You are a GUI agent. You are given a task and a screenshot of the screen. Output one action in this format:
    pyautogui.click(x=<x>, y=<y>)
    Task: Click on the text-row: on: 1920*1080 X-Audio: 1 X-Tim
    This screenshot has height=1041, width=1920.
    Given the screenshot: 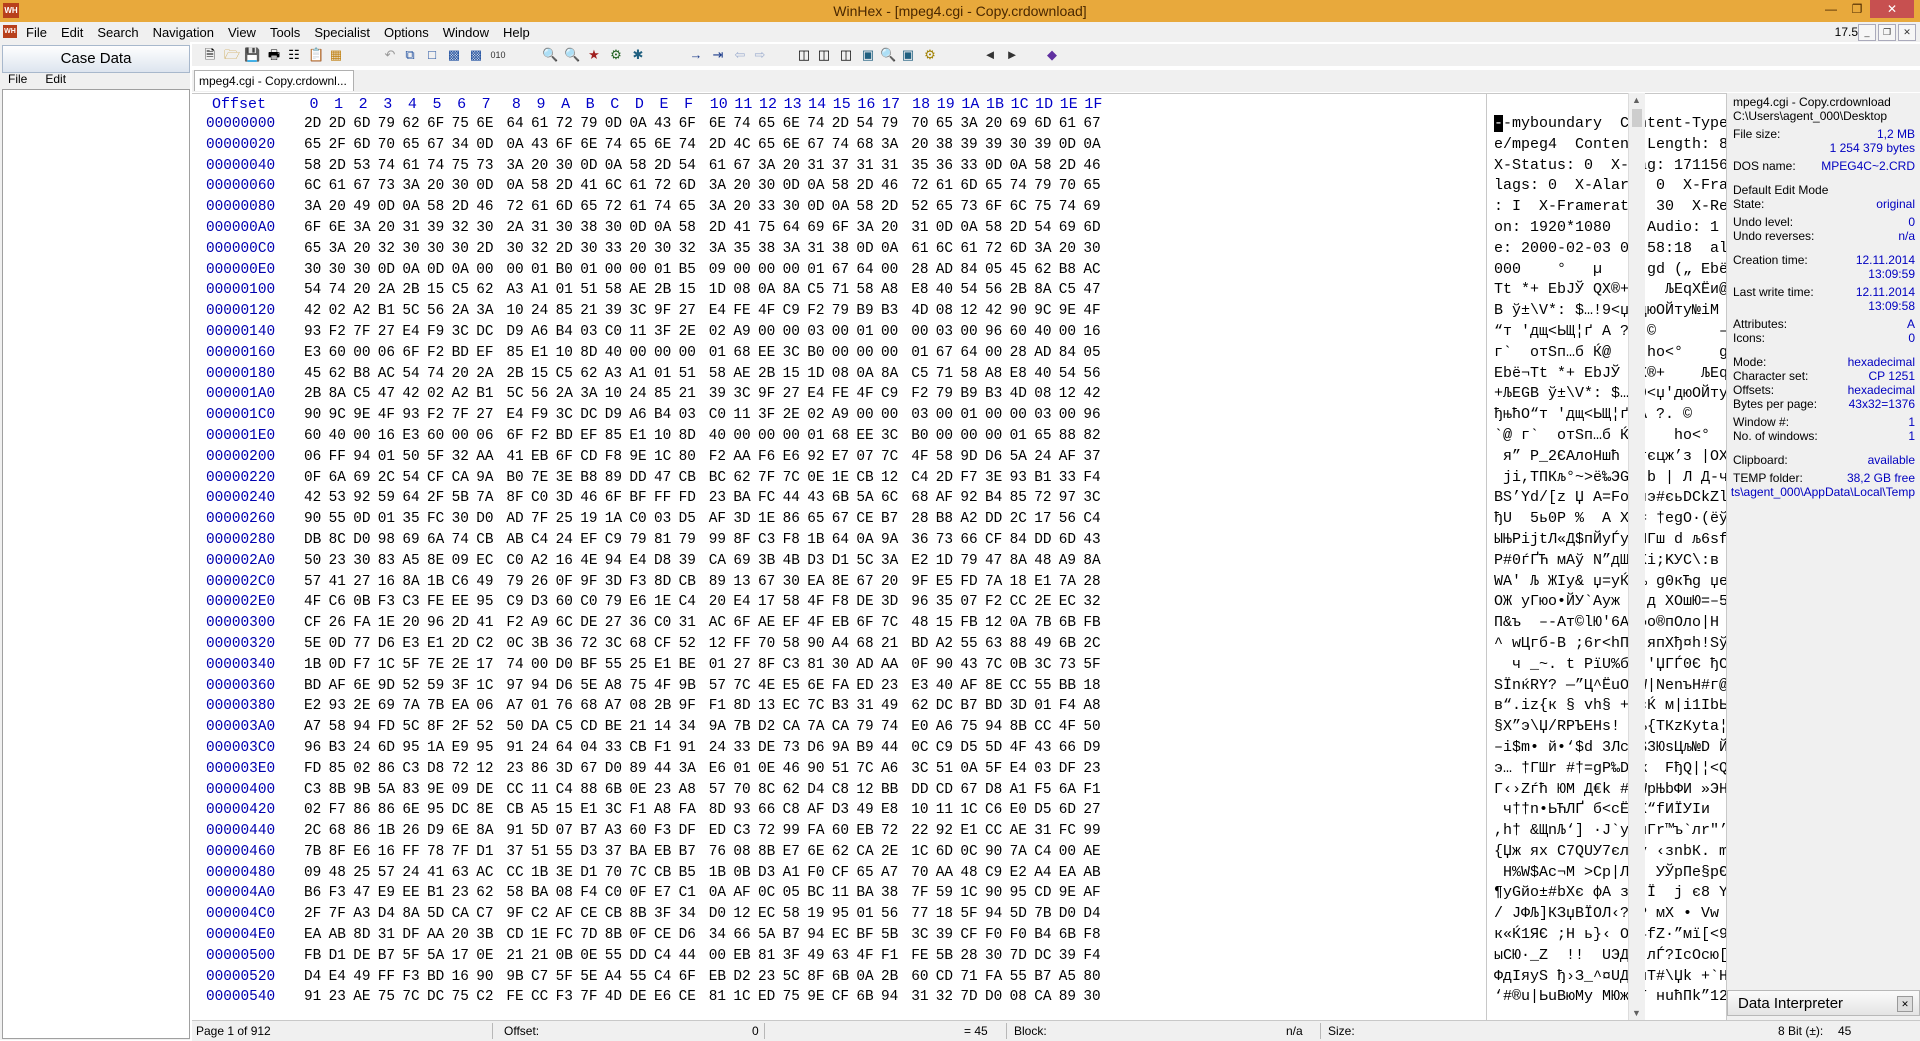 What is the action you would take?
    pyautogui.click(x=1611, y=228)
    